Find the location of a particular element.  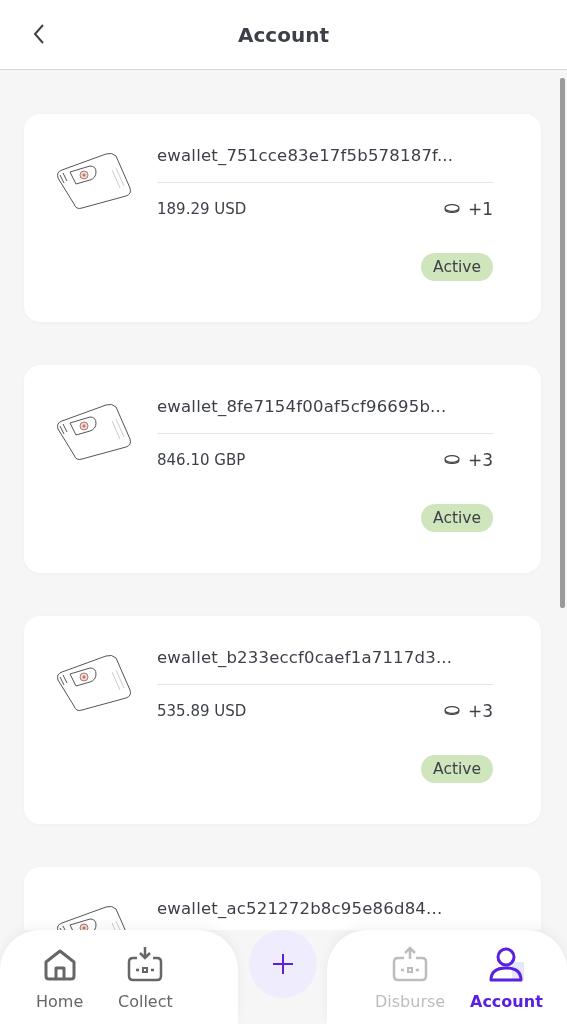

plus-icon is located at coordinates (283, 964).